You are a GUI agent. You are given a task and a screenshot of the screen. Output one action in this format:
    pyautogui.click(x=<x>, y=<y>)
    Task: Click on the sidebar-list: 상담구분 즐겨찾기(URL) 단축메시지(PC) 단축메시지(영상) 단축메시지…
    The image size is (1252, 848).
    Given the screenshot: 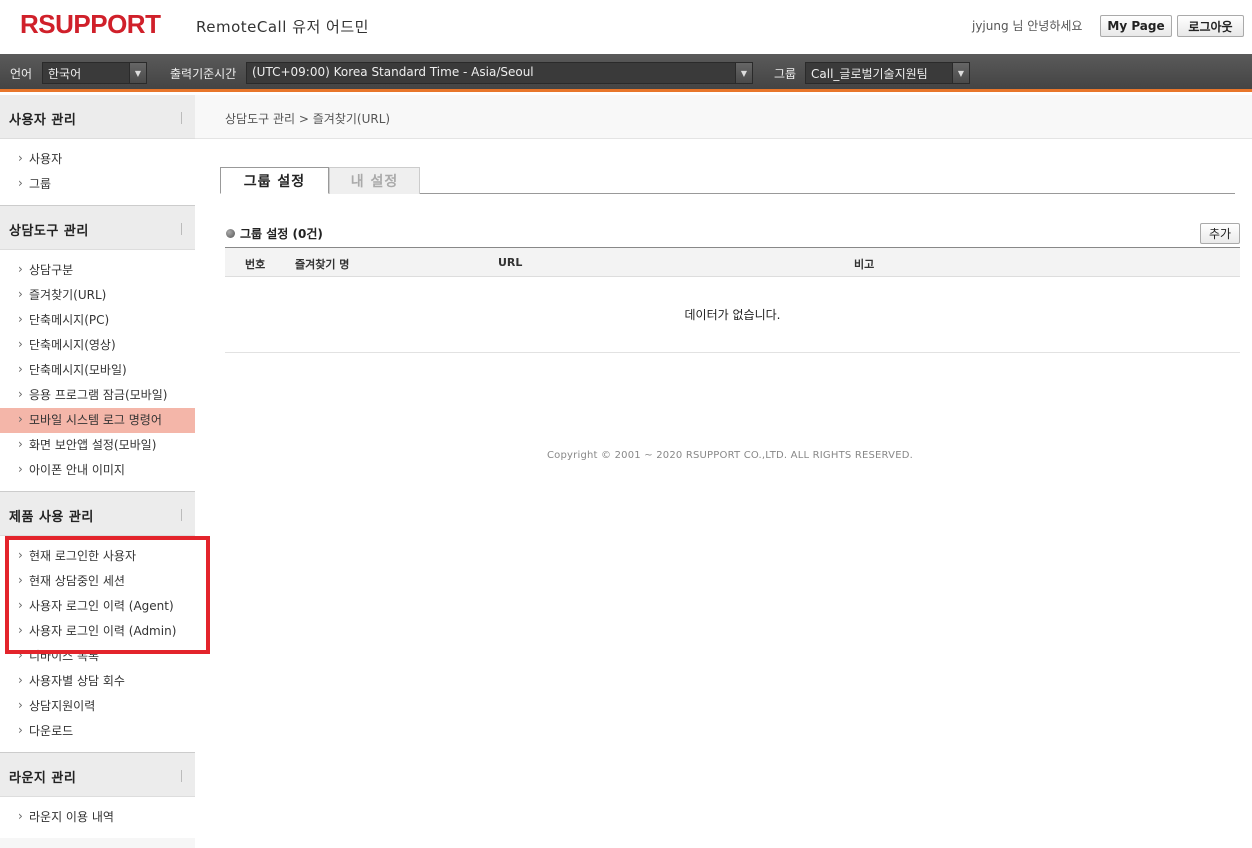 What is the action you would take?
    pyautogui.click(x=97, y=371)
    